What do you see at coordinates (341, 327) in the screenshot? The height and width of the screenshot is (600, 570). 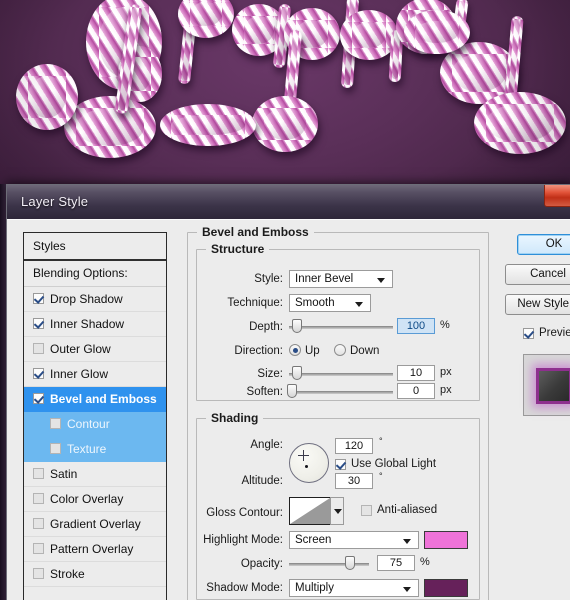 I see `depth-slider-track` at bounding box center [341, 327].